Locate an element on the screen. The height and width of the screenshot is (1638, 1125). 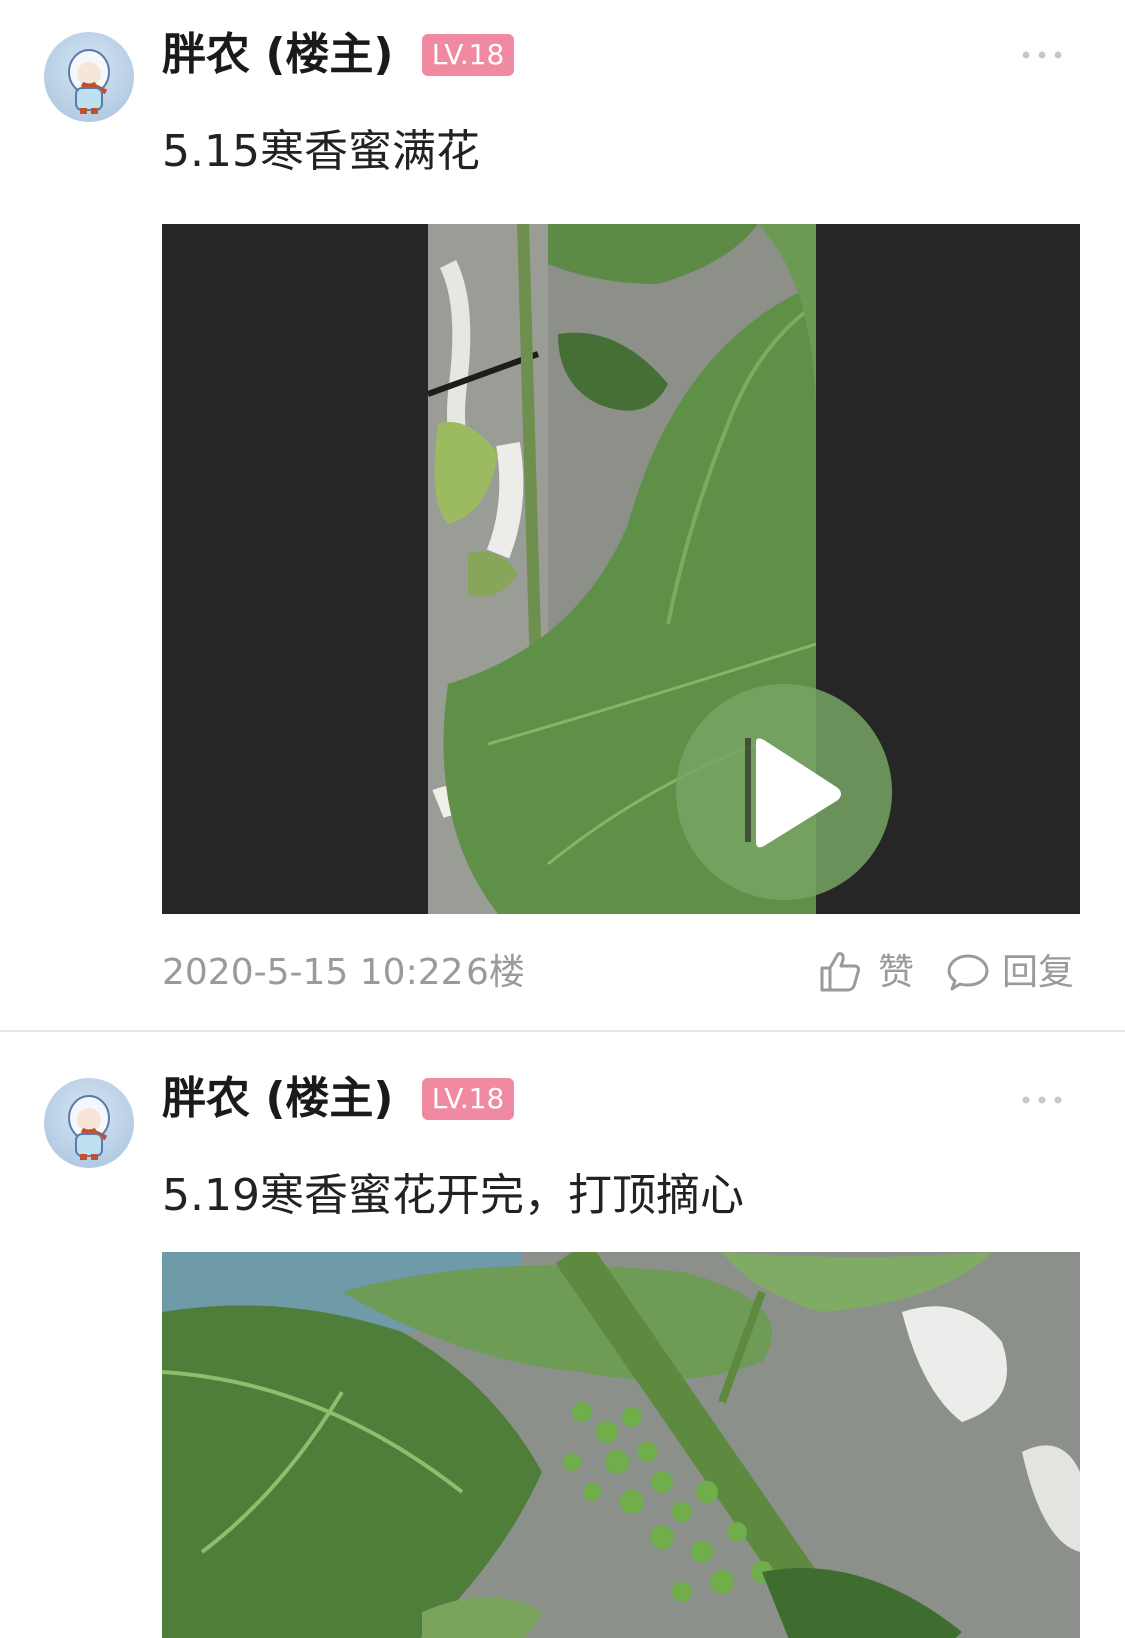
post-content: 5.19寒香蜜花开完，打顶摘心 is located at coordinates (453, 1195).